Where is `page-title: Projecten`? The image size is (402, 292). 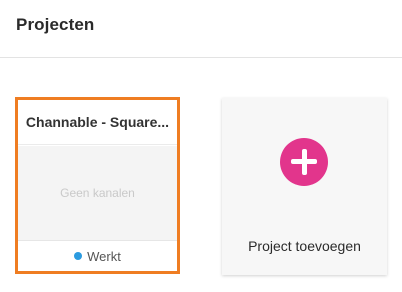
page-title: Projecten is located at coordinates (55, 24).